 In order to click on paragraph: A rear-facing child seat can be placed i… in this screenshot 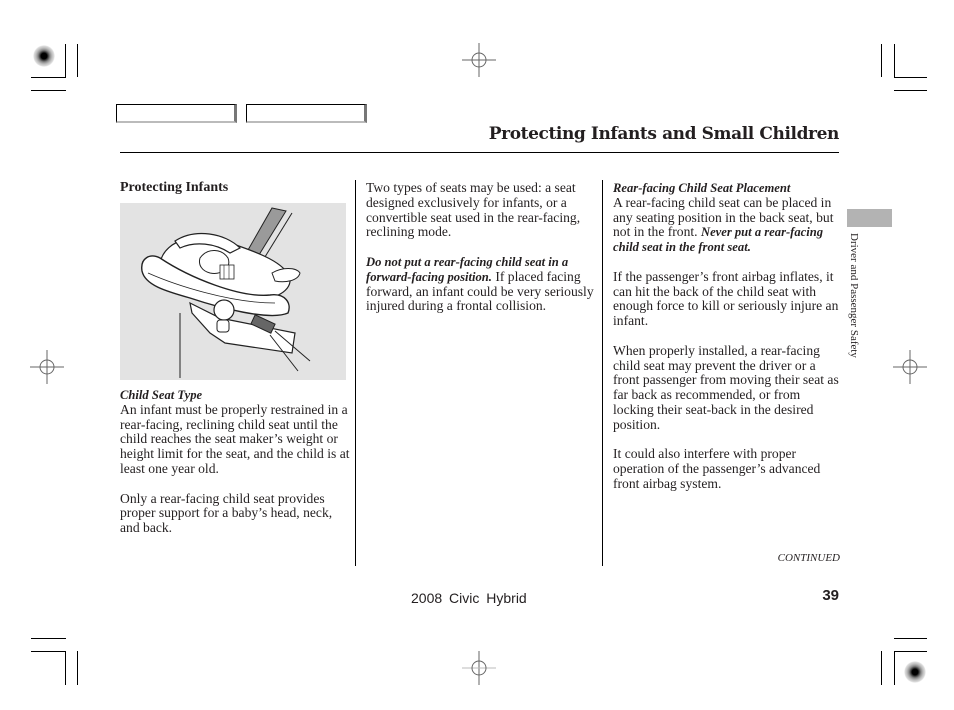, I will do `click(728, 225)`.